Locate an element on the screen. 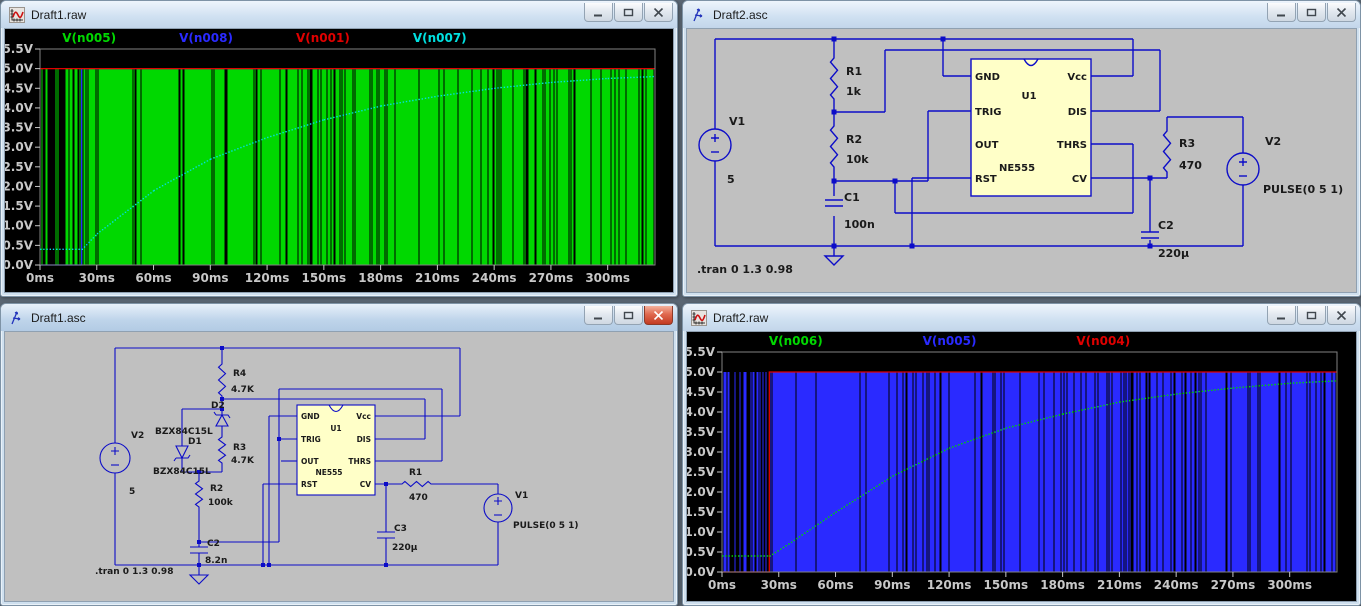 This screenshot has width=1361, height=606. resistor-R3: R3 4.7K is located at coordinates (236, 450).